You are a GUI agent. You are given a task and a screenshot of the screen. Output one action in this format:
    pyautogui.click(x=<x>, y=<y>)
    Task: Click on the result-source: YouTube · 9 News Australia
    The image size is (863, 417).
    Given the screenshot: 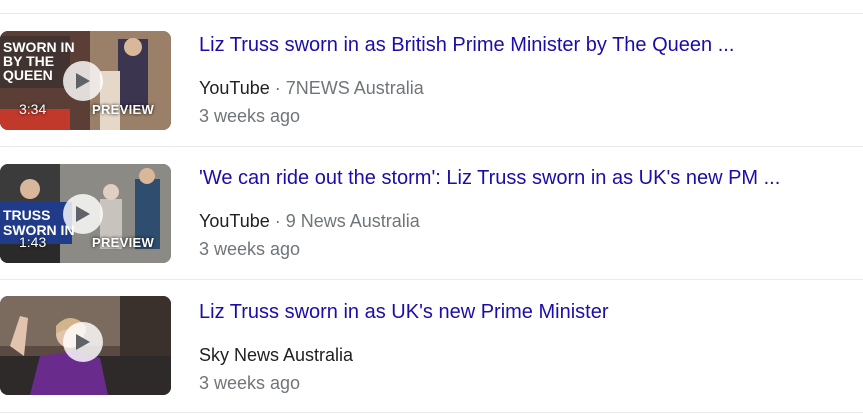 What is the action you would take?
    pyautogui.click(x=309, y=221)
    